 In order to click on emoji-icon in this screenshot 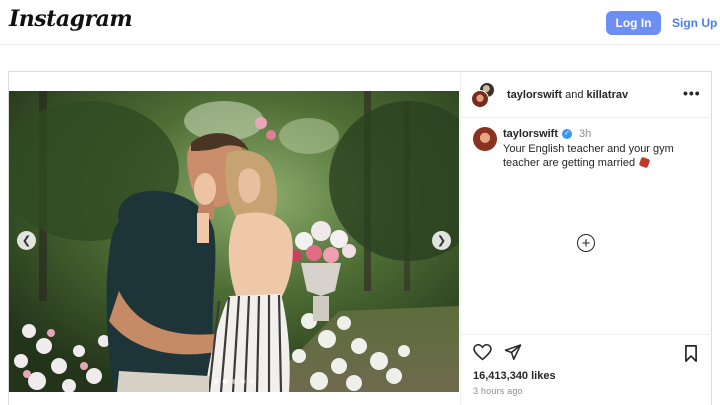, I will do `click(644, 162)`.